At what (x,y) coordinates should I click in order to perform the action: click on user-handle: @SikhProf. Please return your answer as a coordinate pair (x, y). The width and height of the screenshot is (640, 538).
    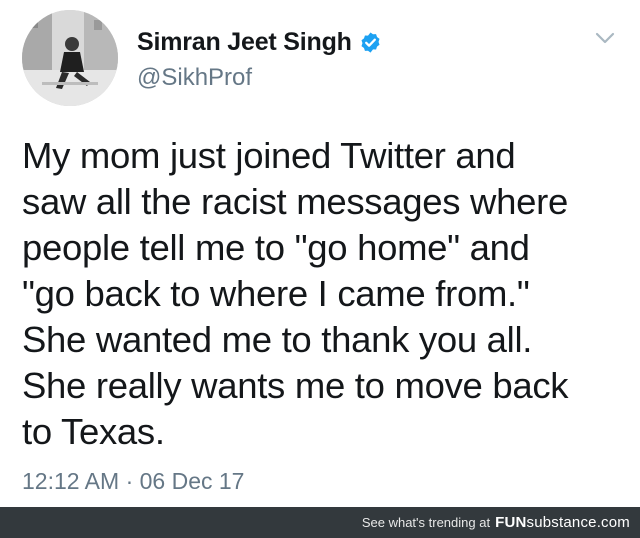
    Looking at the image, I should click on (194, 78).